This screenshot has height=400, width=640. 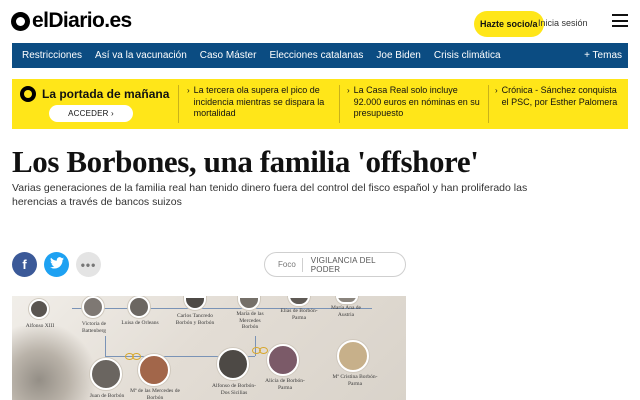 I want to click on portrait-alicia, so click(x=283, y=360).